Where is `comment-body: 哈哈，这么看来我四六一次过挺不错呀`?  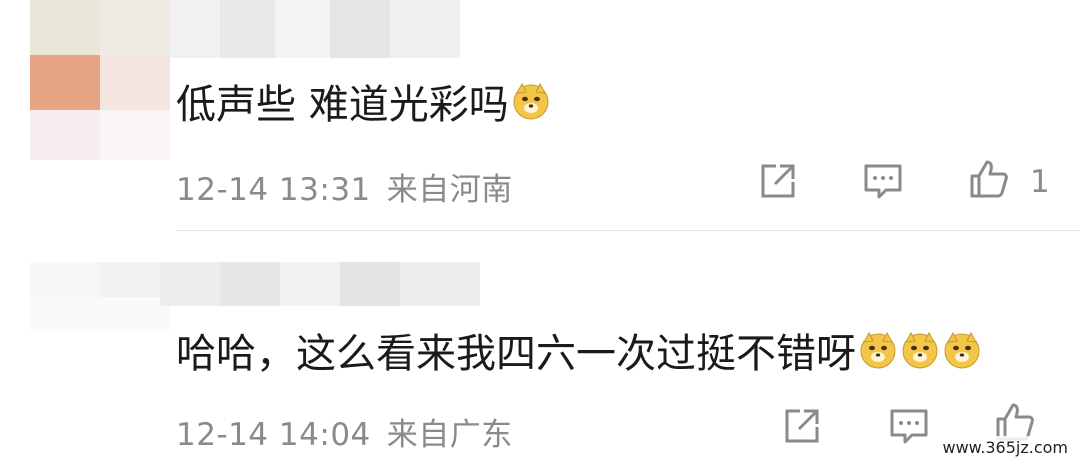
comment-body: 哈哈，这么看来我四六一次过挺不错呀 is located at coordinates (516, 354).